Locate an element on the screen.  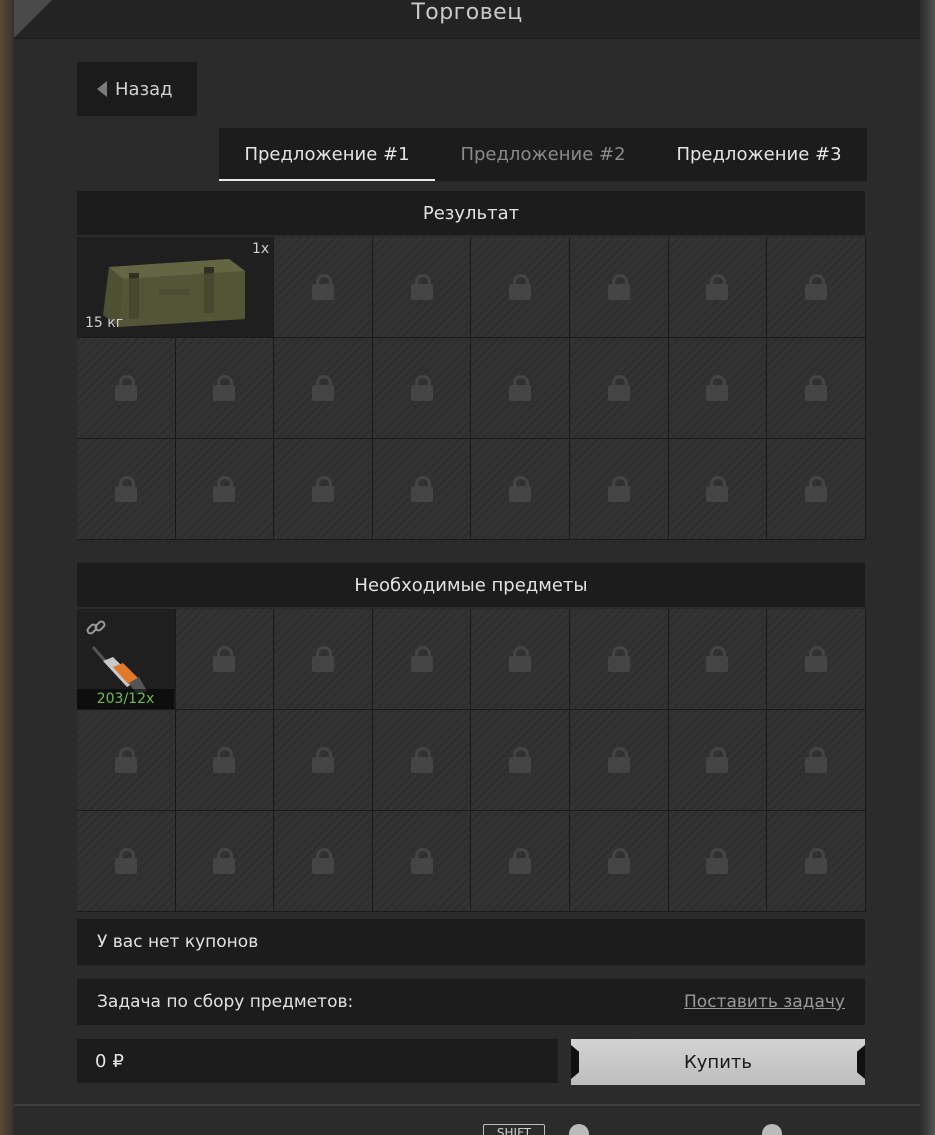
buy-button: Купить is located at coordinates (718, 1062).